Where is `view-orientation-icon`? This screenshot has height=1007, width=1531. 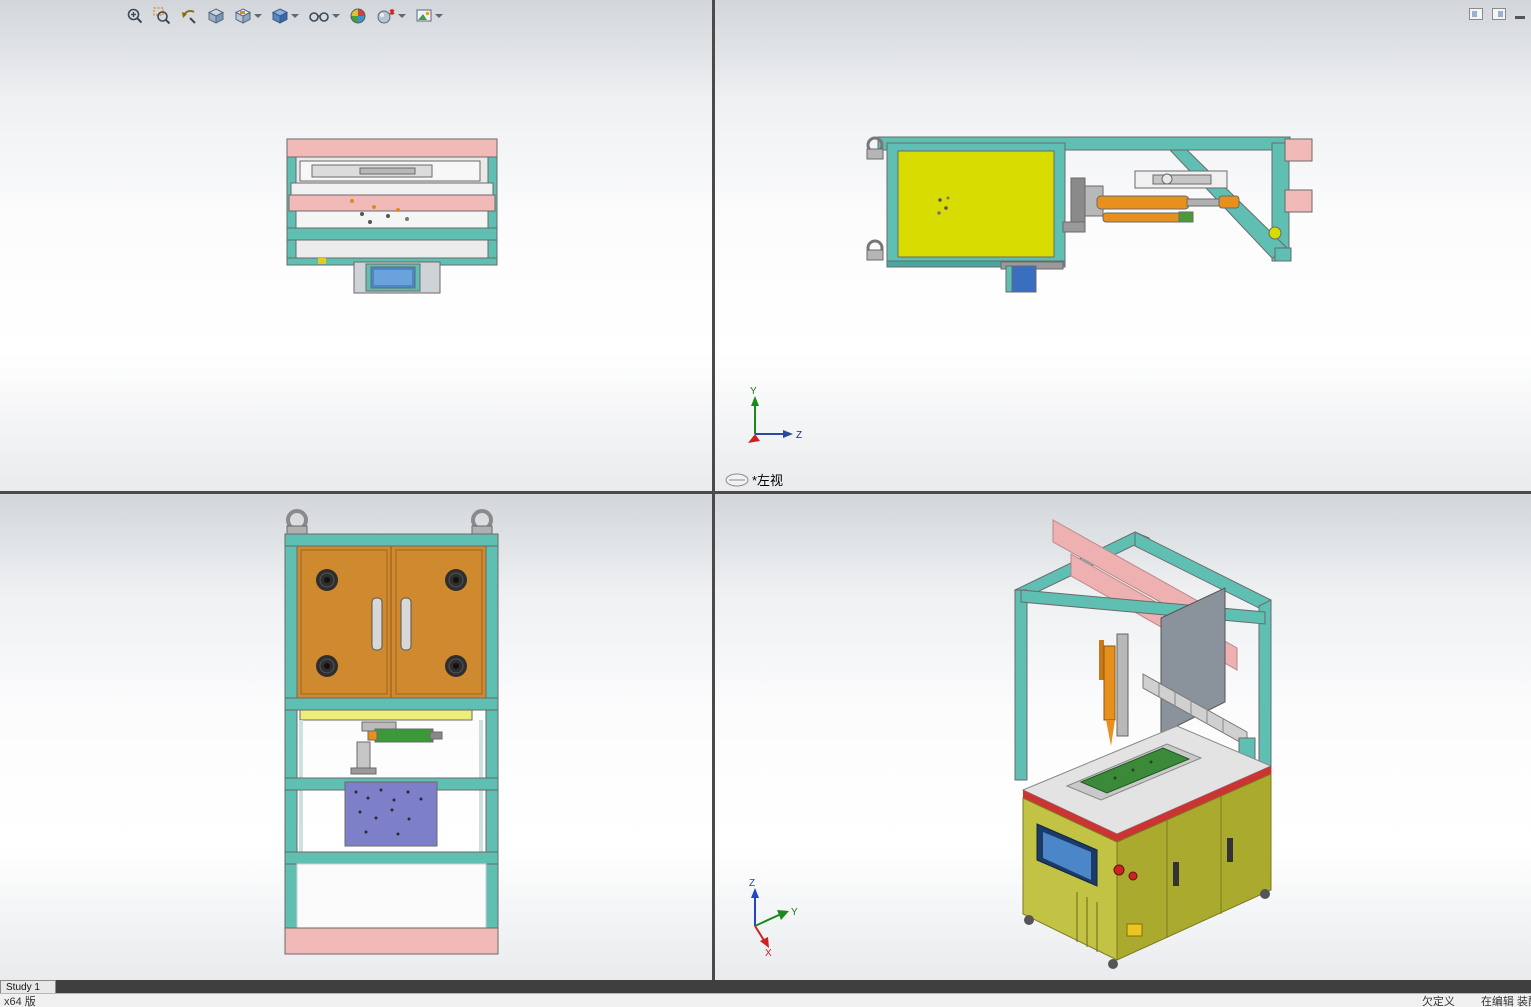 view-orientation-icon is located at coordinates (243, 16).